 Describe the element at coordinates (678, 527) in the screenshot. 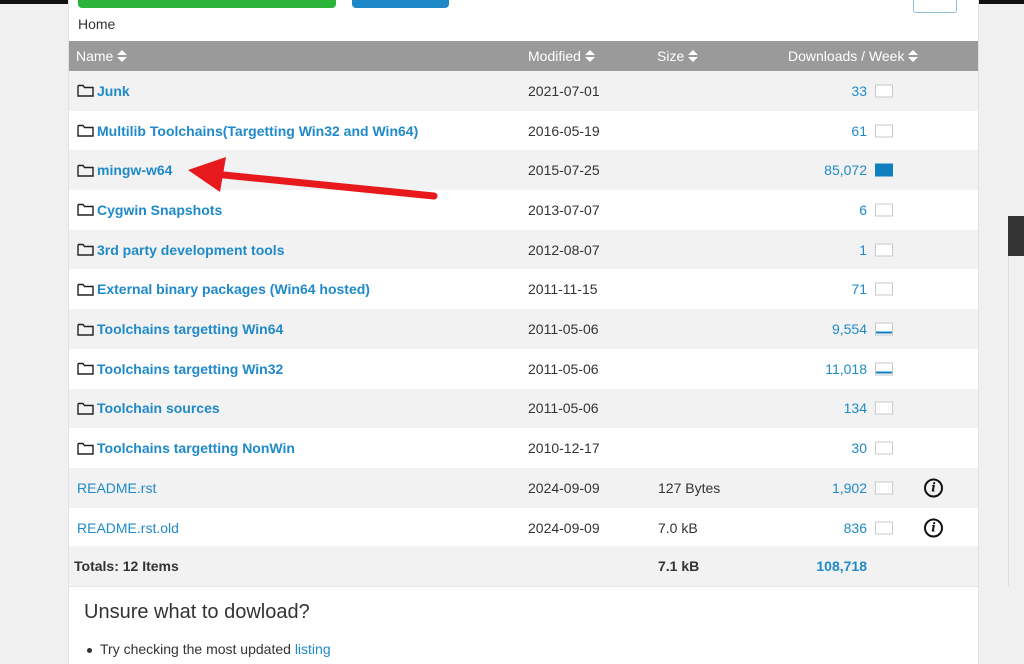

I see `file-size: 7.0 kB` at that location.